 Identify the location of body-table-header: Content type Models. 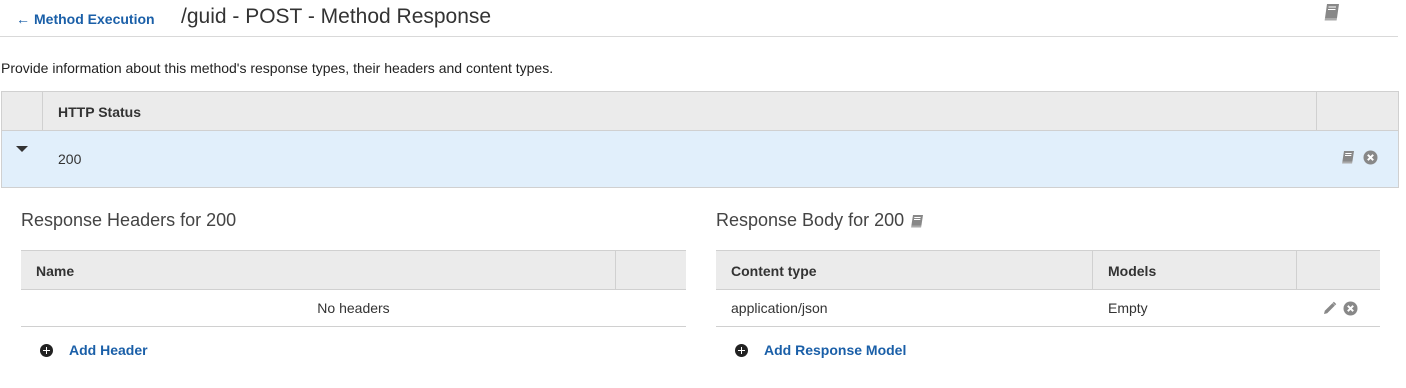
(1048, 270).